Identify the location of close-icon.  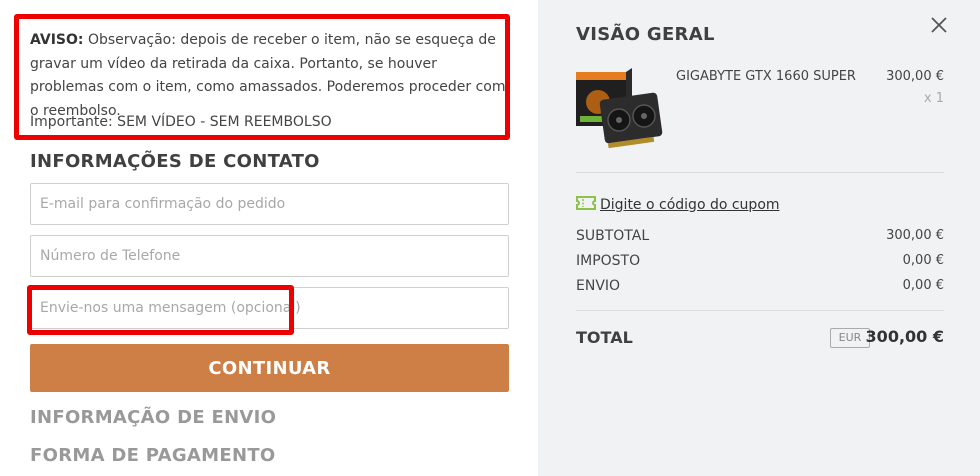
(939, 25).